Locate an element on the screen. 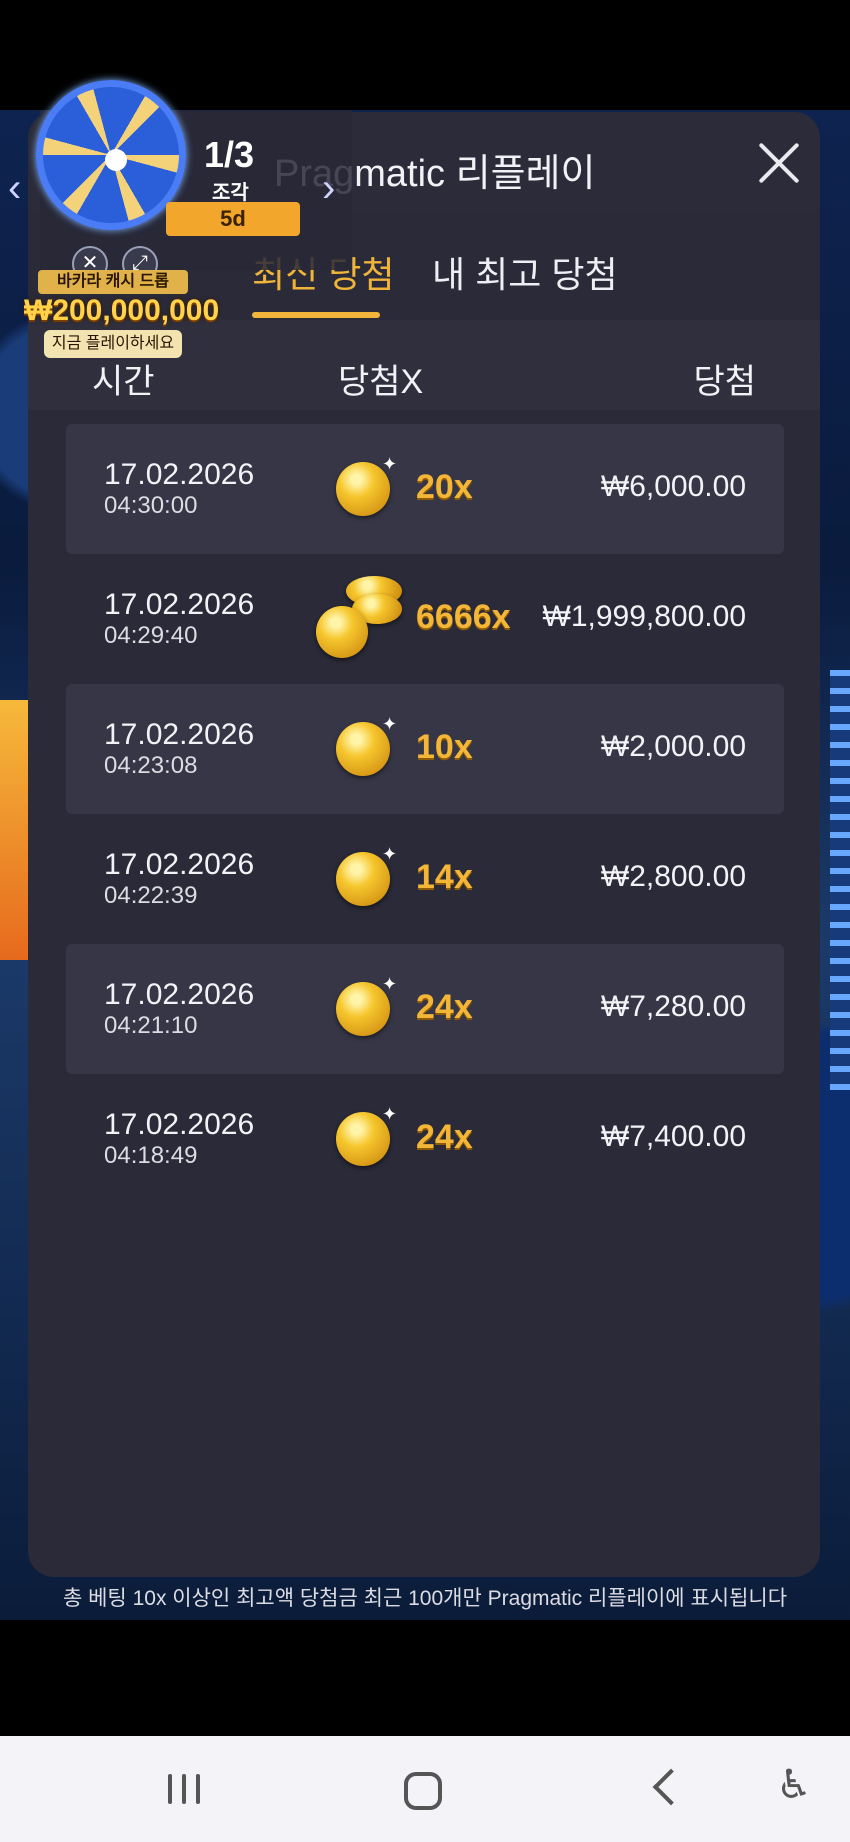  back-icon is located at coordinates (670, 1790).